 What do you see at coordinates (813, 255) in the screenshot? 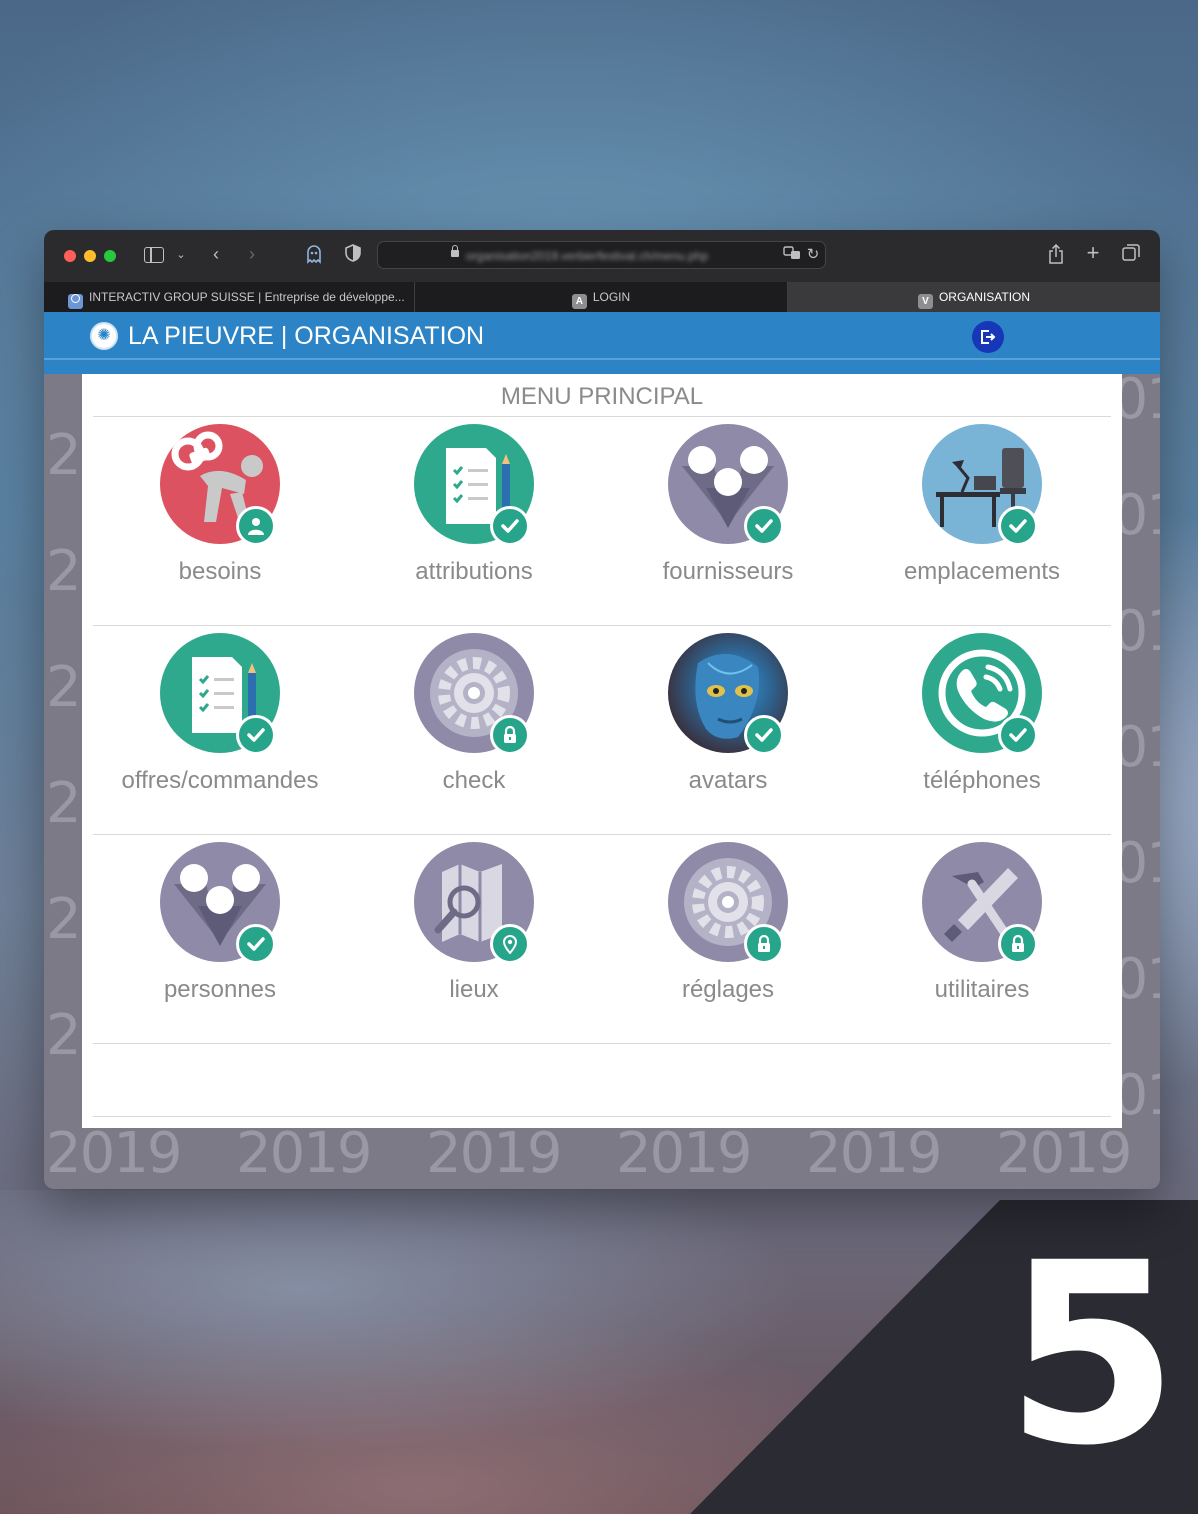
I see `reload-icon: ↻` at bounding box center [813, 255].